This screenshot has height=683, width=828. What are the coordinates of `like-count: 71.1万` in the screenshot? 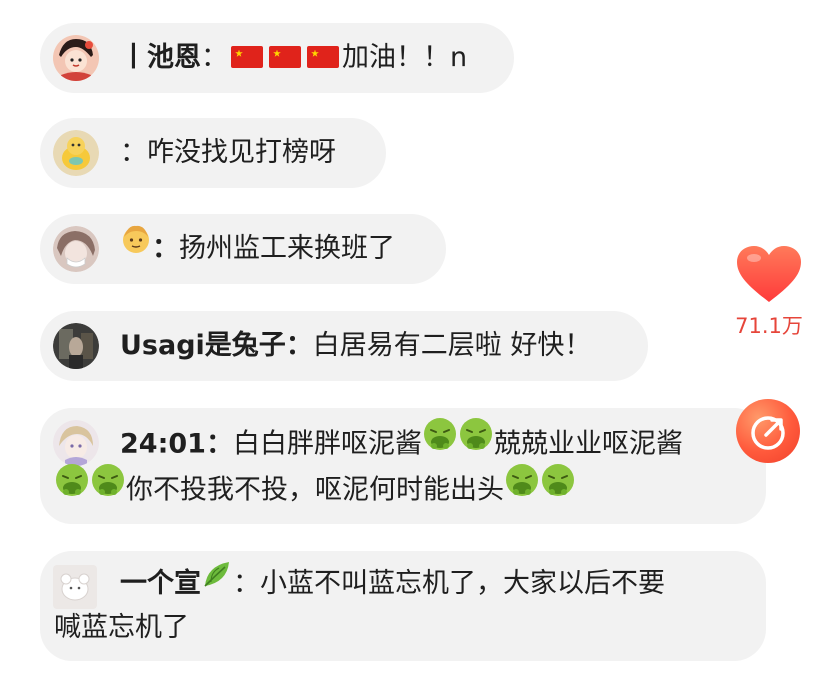 It's located at (769, 326).